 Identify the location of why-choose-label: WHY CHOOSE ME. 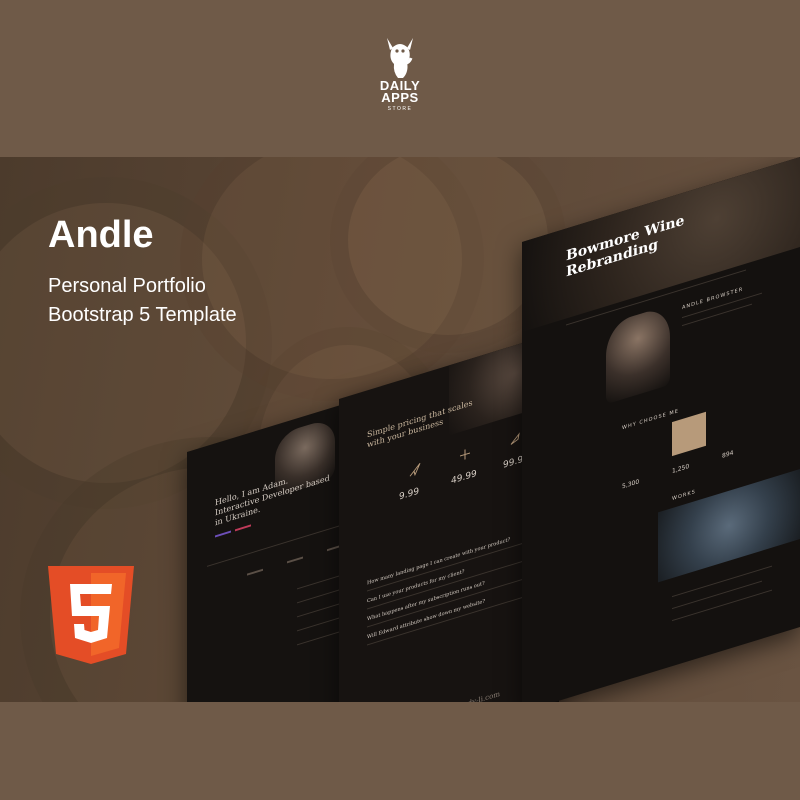
(650, 420).